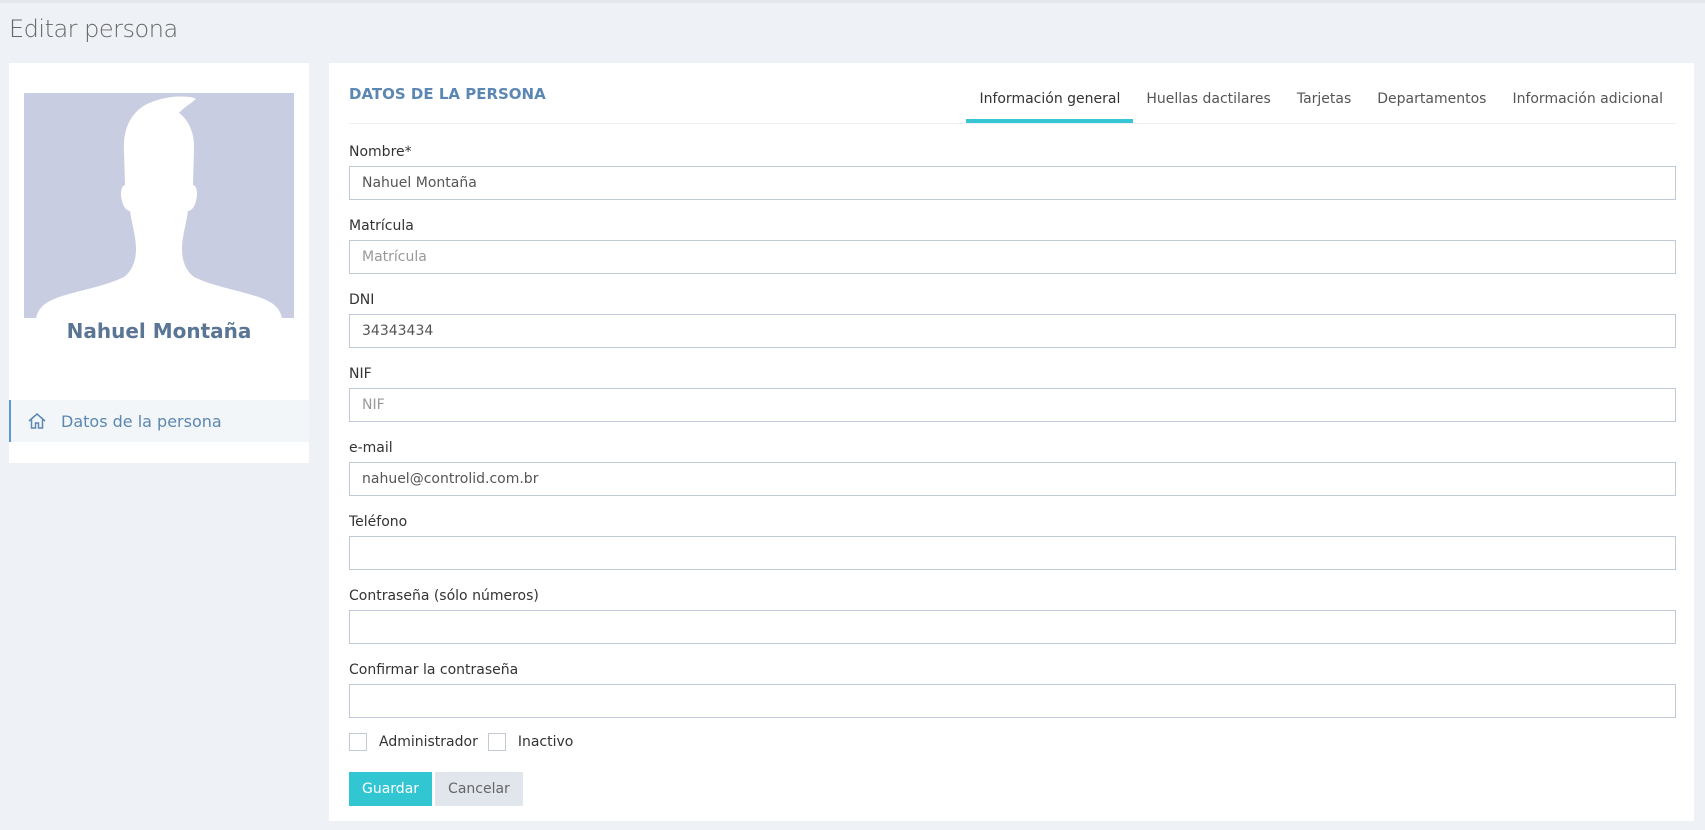  Describe the element at coordinates (159, 331) in the screenshot. I see `profile-name: Nahuel Montaña` at that location.